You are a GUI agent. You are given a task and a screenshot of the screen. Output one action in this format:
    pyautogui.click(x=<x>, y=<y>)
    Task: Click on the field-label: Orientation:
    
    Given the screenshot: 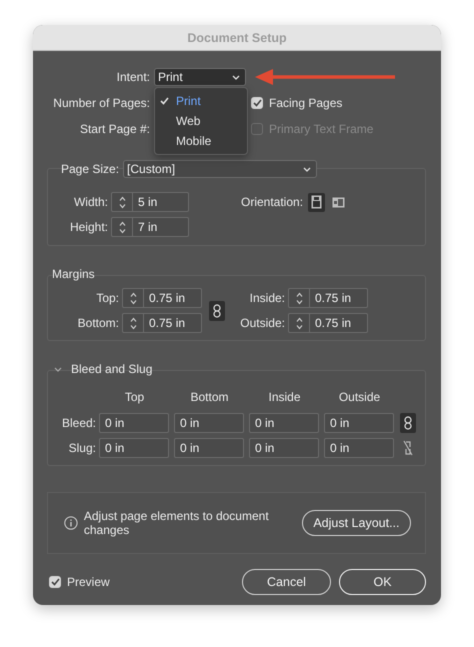 What is the action you would take?
    pyautogui.click(x=272, y=202)
    